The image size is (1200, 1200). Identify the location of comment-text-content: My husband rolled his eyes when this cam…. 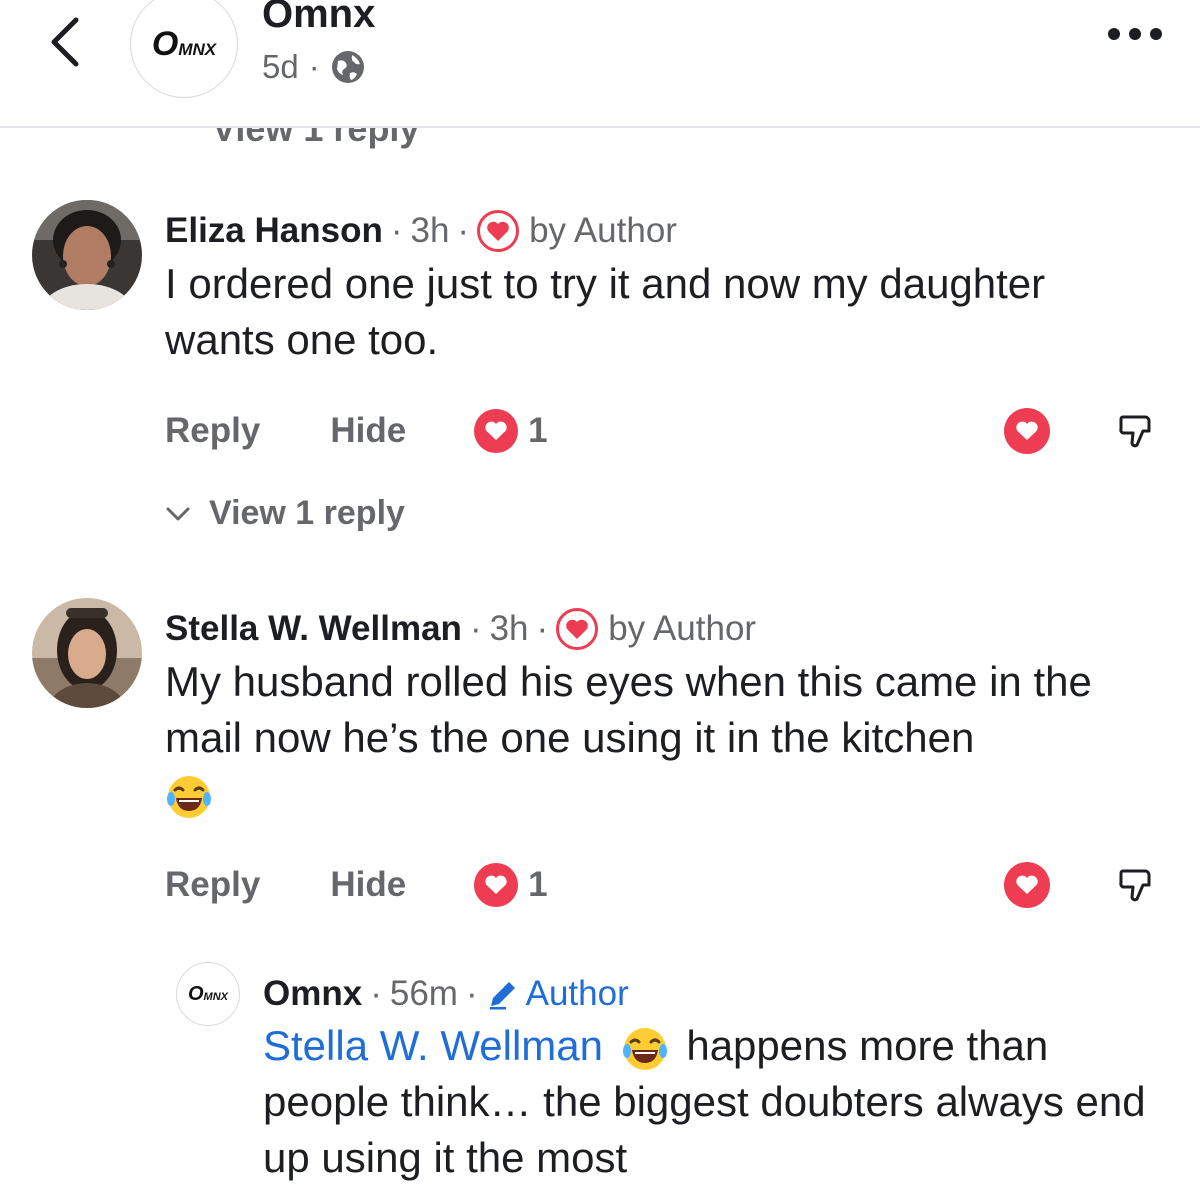
(628, 709).